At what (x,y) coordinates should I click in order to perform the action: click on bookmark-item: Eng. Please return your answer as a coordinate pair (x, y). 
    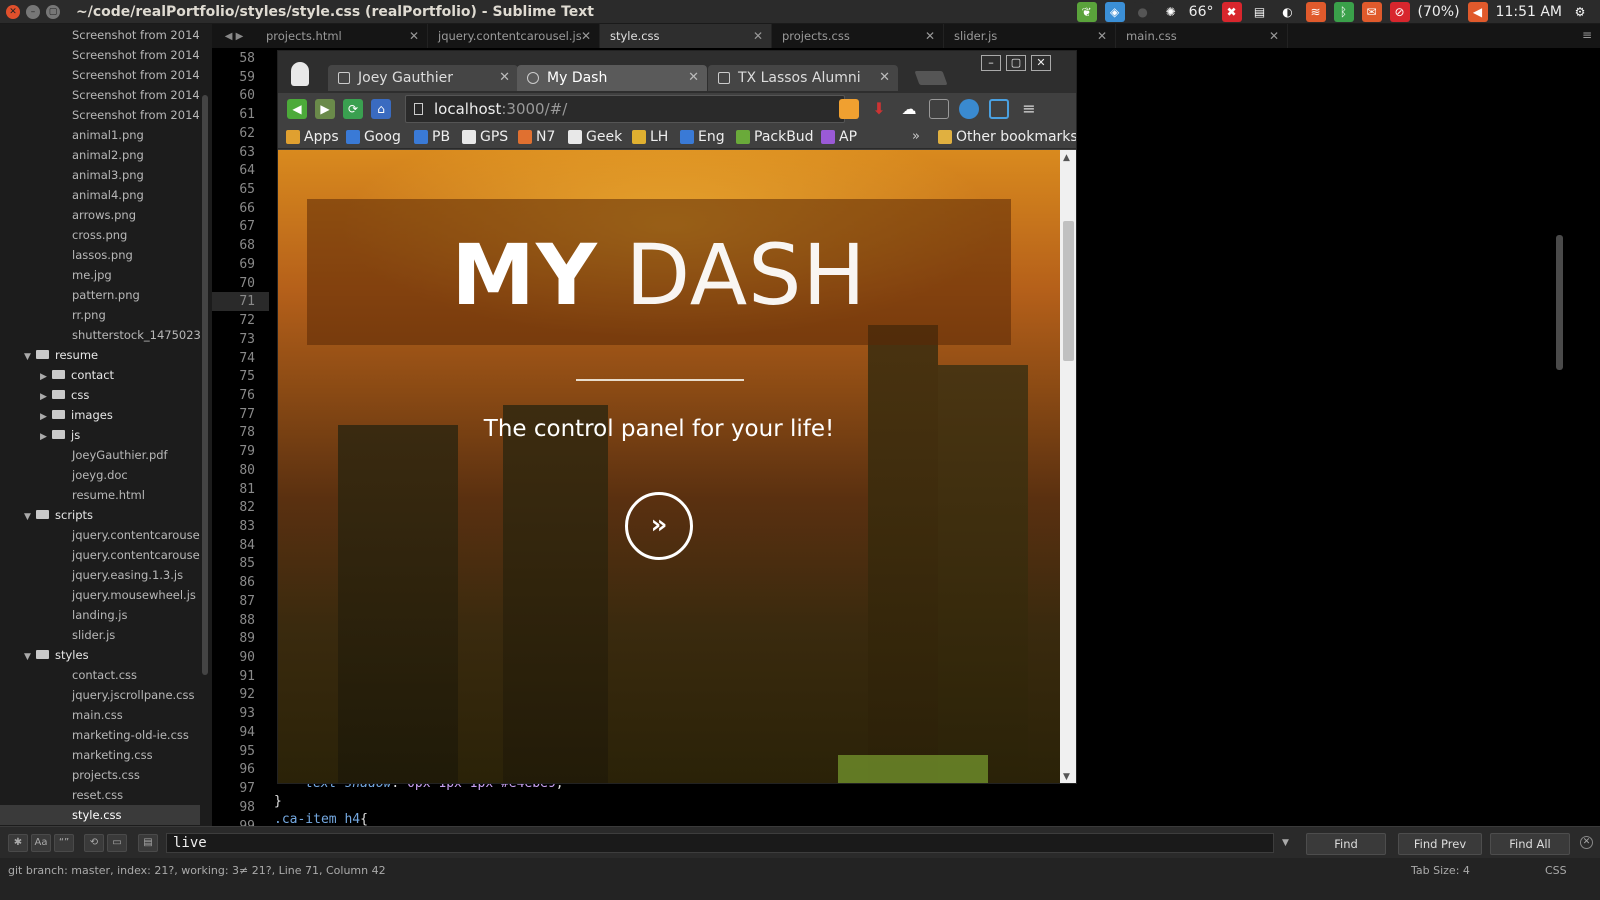
    Looking at the image, I should click on (702, 137).